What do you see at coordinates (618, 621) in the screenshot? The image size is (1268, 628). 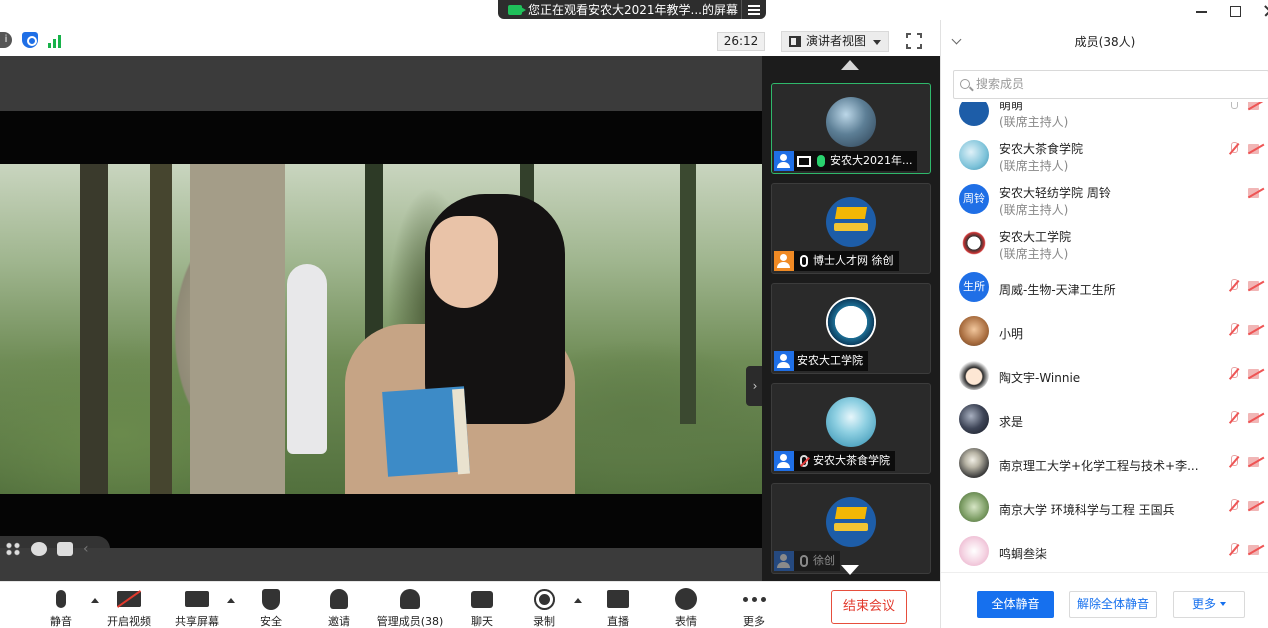 I see `live-stream-label: 直播` at bounding box center [618, 621].